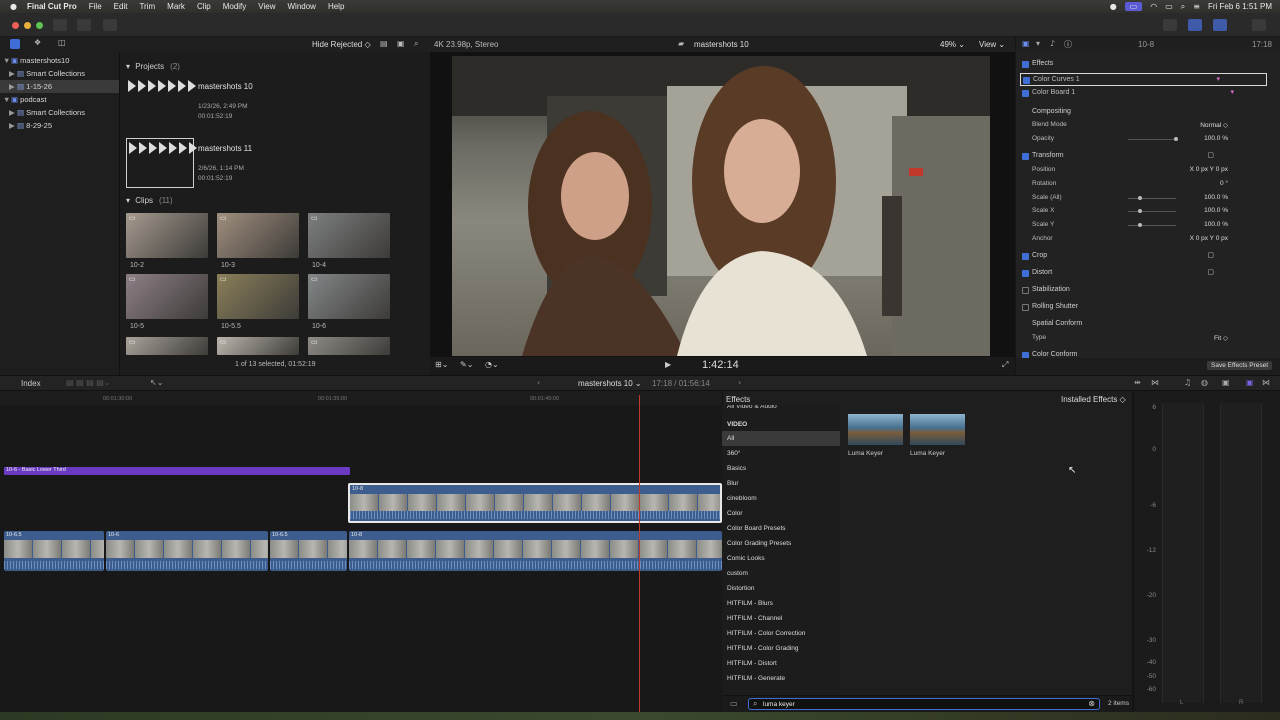 This screenshot has height=720, width=1280. Describe the element at coordinates (781, 498) in the screenshot. I see `effect-category: cinebloom` at that location.